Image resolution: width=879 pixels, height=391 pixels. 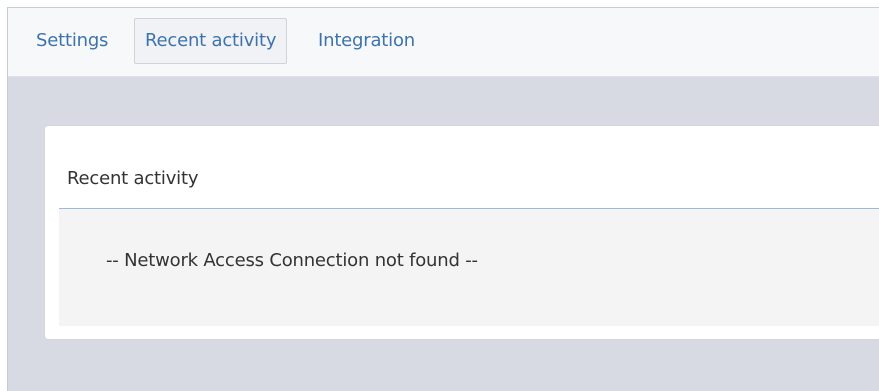 What do you see at coordinates (72, 41) in the screenshot?
I see `tab-settings: Settings` at bounding box center [72, 41].